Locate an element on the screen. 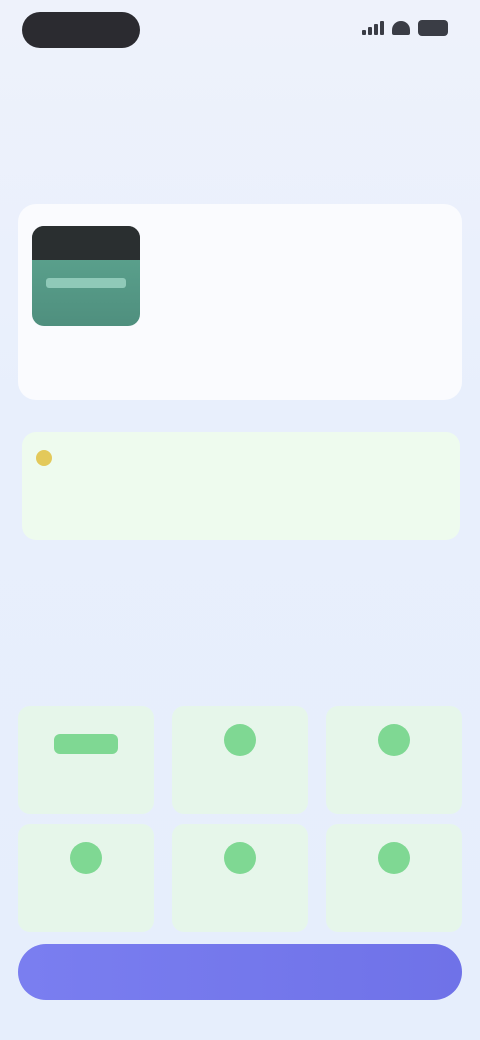  signal-icon is located at coordinates (373, 28).